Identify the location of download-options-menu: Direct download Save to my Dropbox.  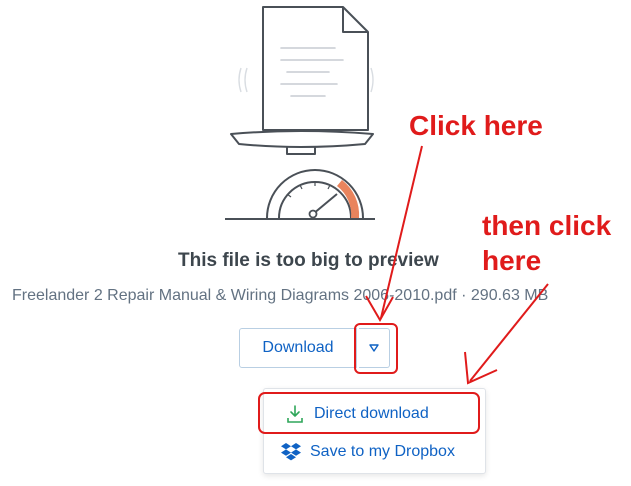
(374, 431).